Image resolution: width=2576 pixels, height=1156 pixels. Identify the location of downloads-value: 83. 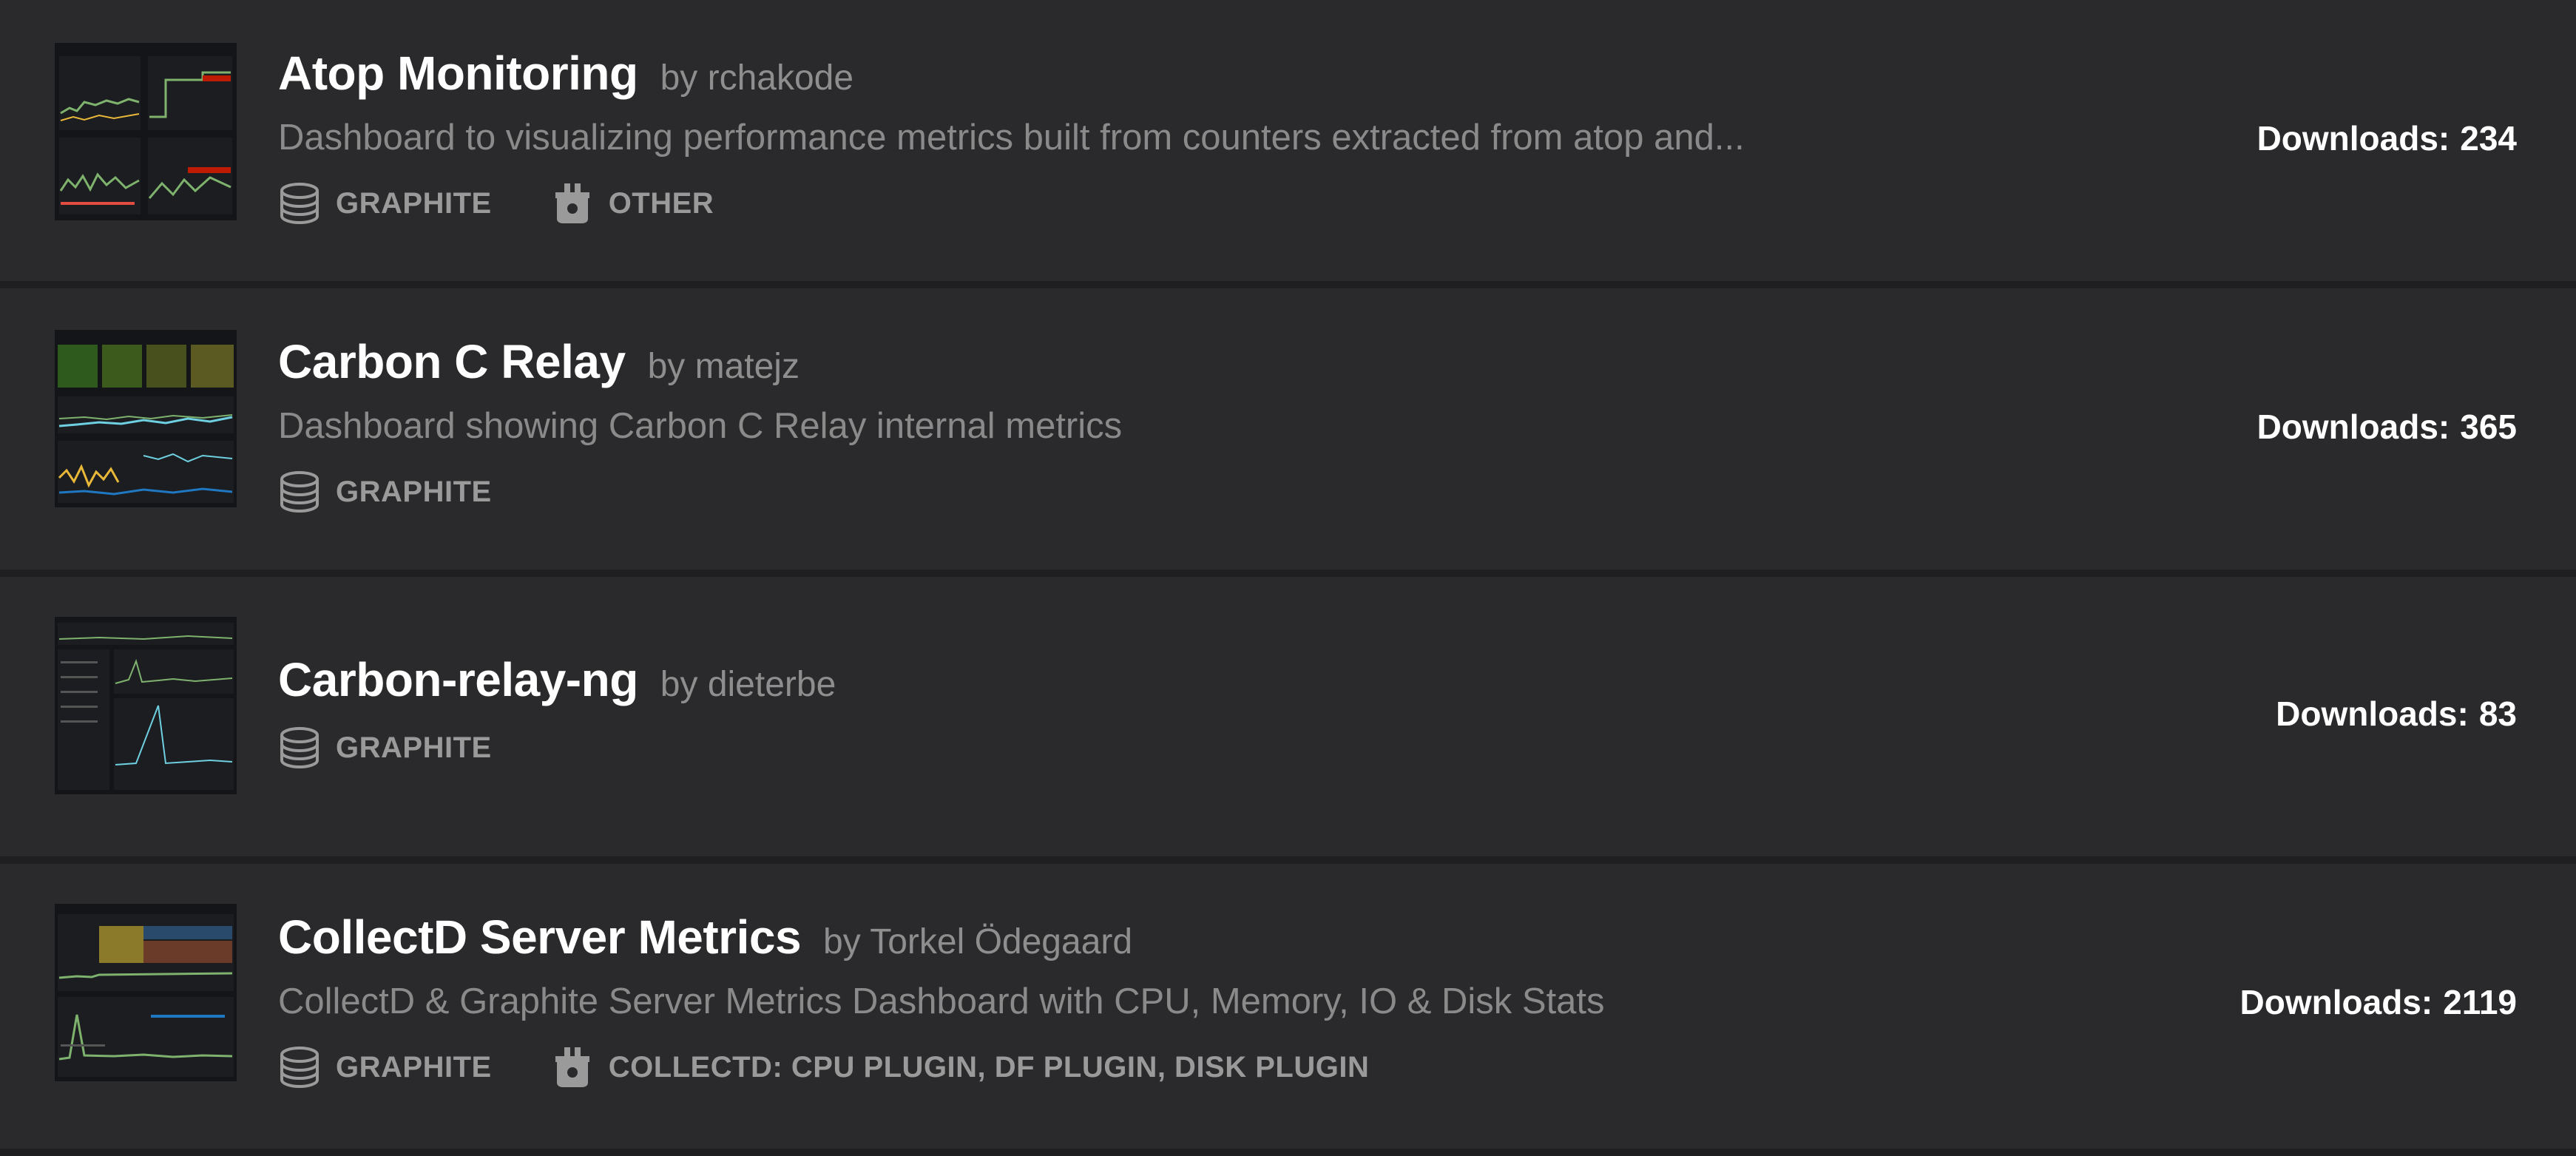
(2497, 713).